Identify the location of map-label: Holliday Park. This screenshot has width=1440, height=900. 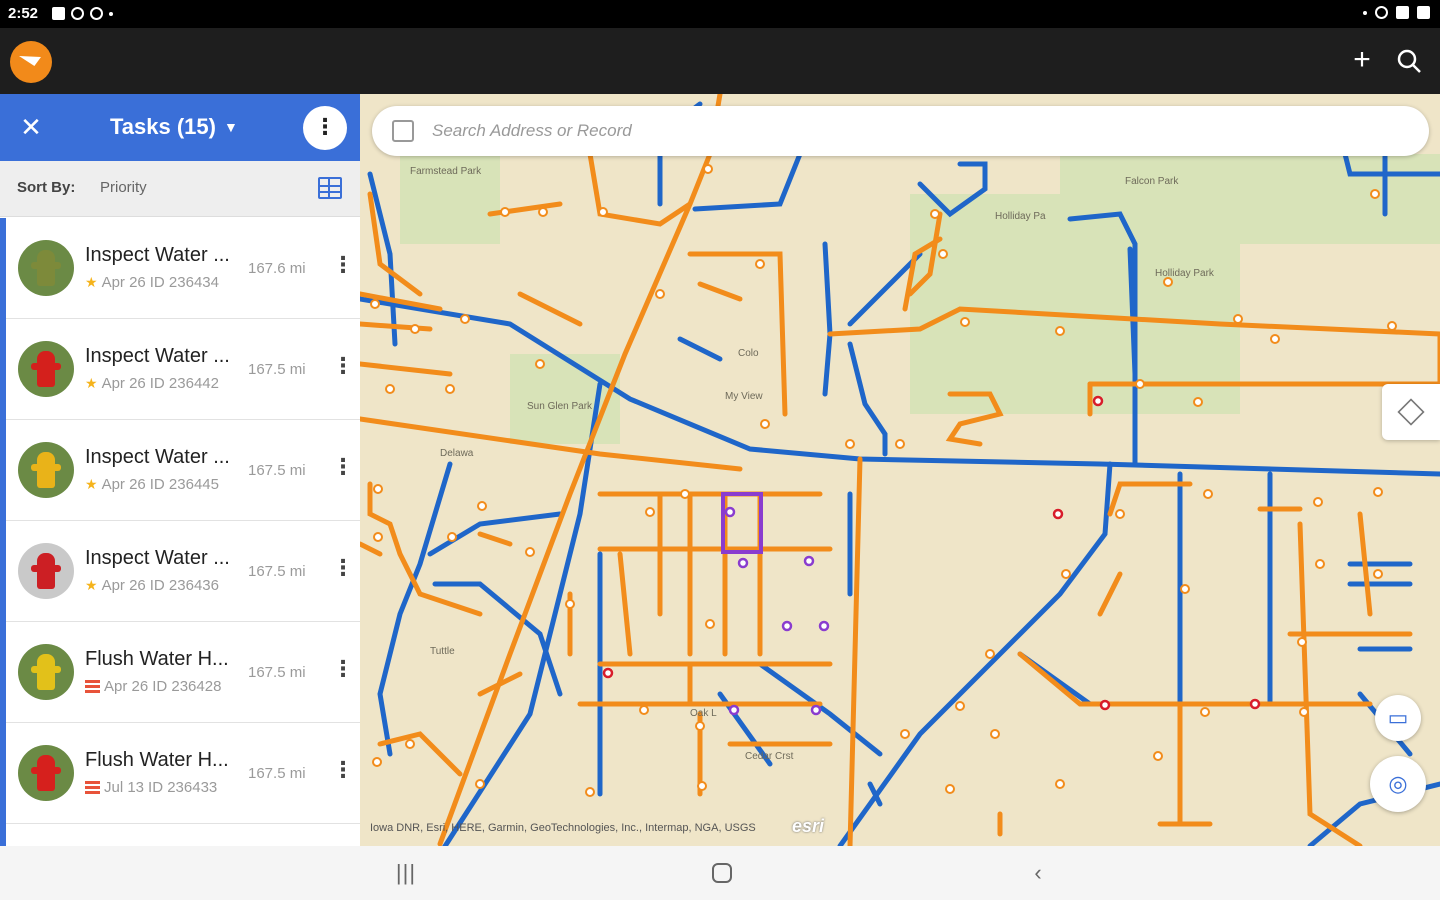
(1185, 273).